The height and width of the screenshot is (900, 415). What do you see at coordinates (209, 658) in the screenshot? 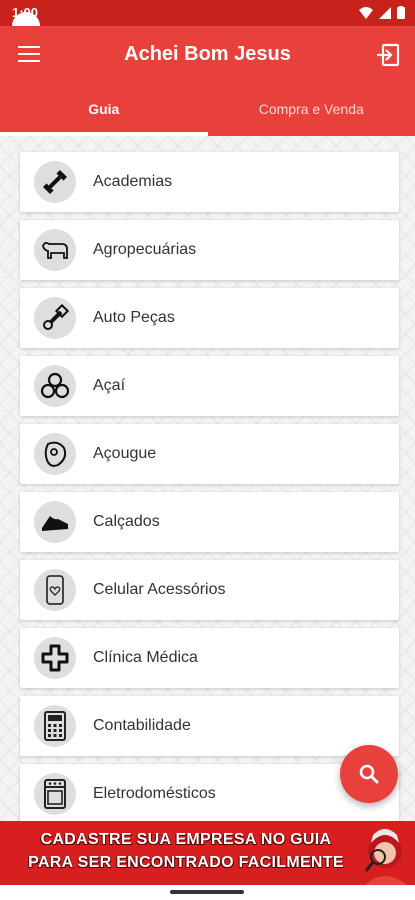
I see `category-item-clinica-medica: Clínica Médica` at bounding box center [209, 658].